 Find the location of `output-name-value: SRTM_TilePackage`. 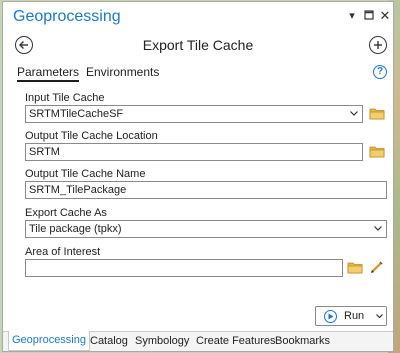

output-name-value: SRTM_TilePackage is located at coordinates (78, 190).